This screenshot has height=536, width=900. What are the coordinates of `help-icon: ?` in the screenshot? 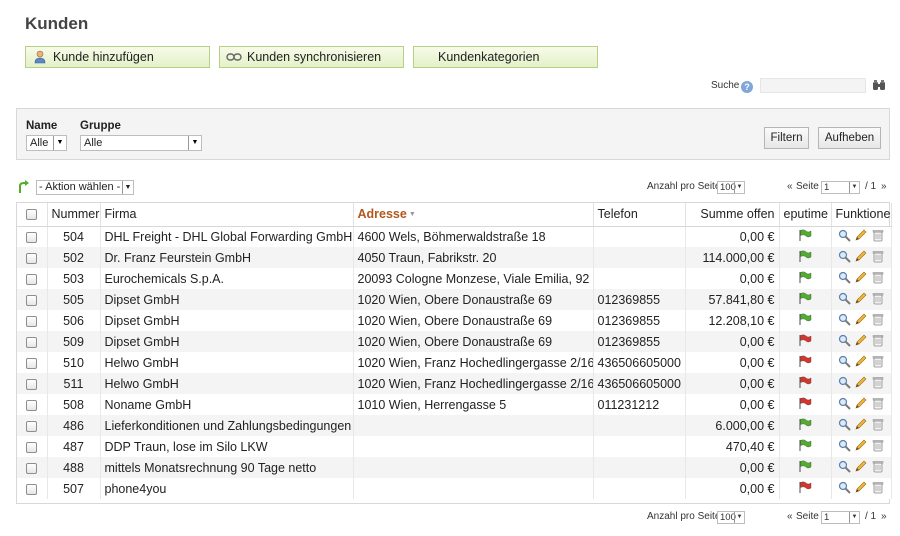 It's located at (747, 87).